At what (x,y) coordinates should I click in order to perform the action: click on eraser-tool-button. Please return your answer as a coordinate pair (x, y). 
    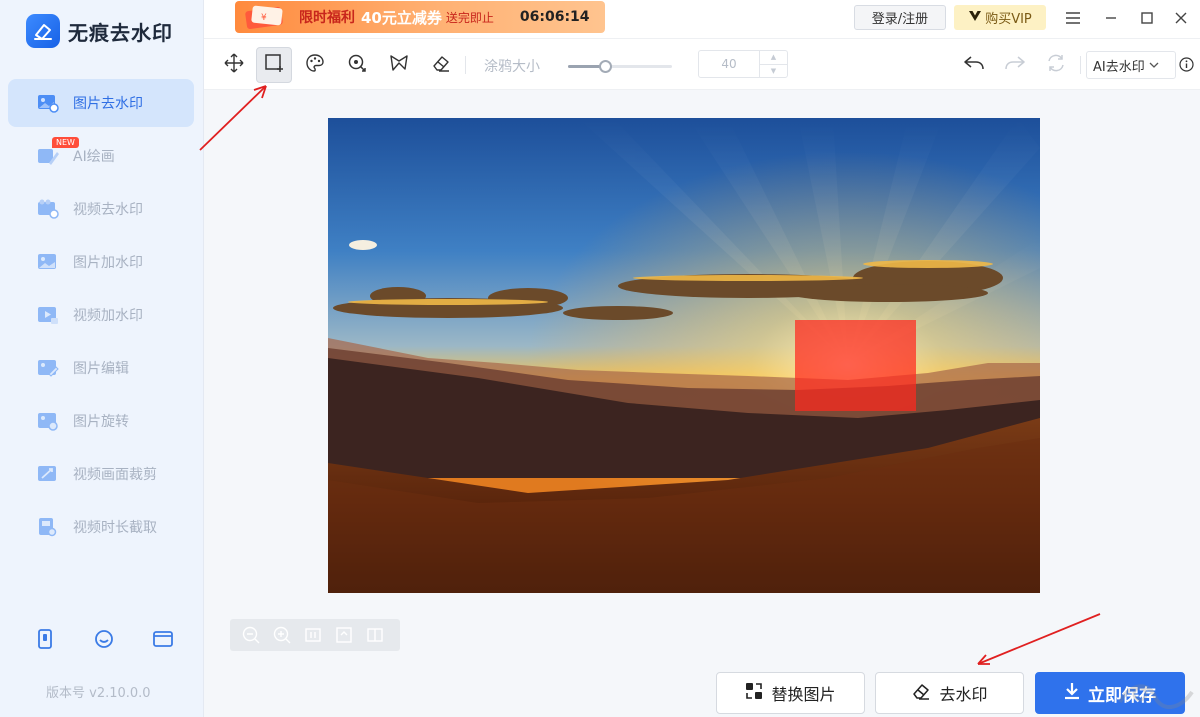
    Looking at the image, I should click on (441, 65).